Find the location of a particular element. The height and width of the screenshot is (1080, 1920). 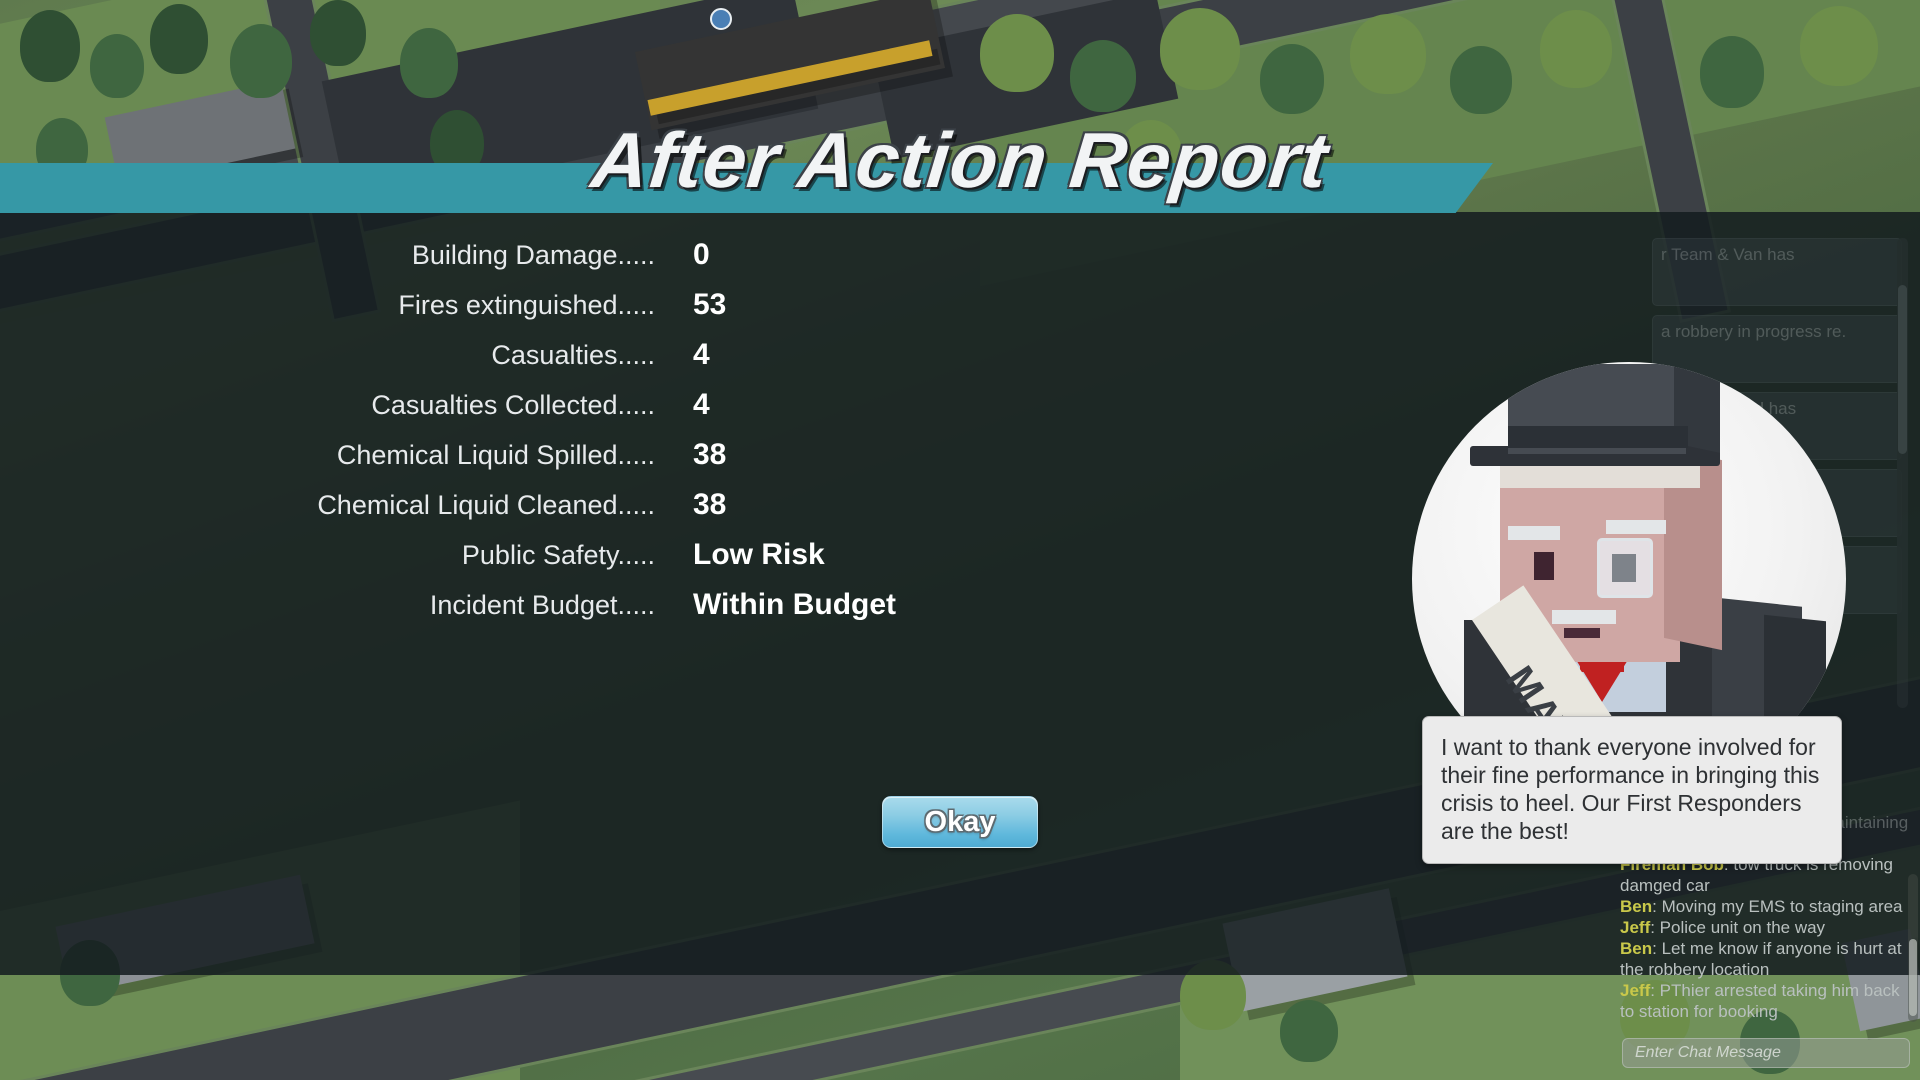

stat-value: 0 is located at coordinates (701, 254).